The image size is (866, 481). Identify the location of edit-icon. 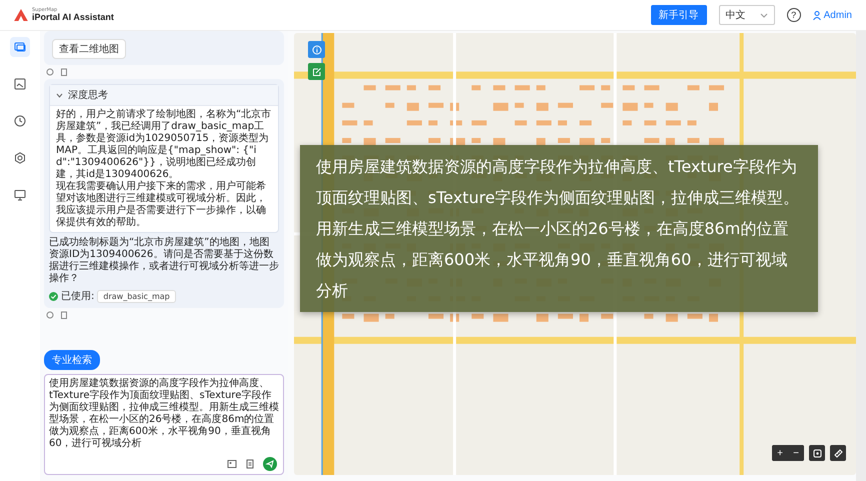
(317, 71).